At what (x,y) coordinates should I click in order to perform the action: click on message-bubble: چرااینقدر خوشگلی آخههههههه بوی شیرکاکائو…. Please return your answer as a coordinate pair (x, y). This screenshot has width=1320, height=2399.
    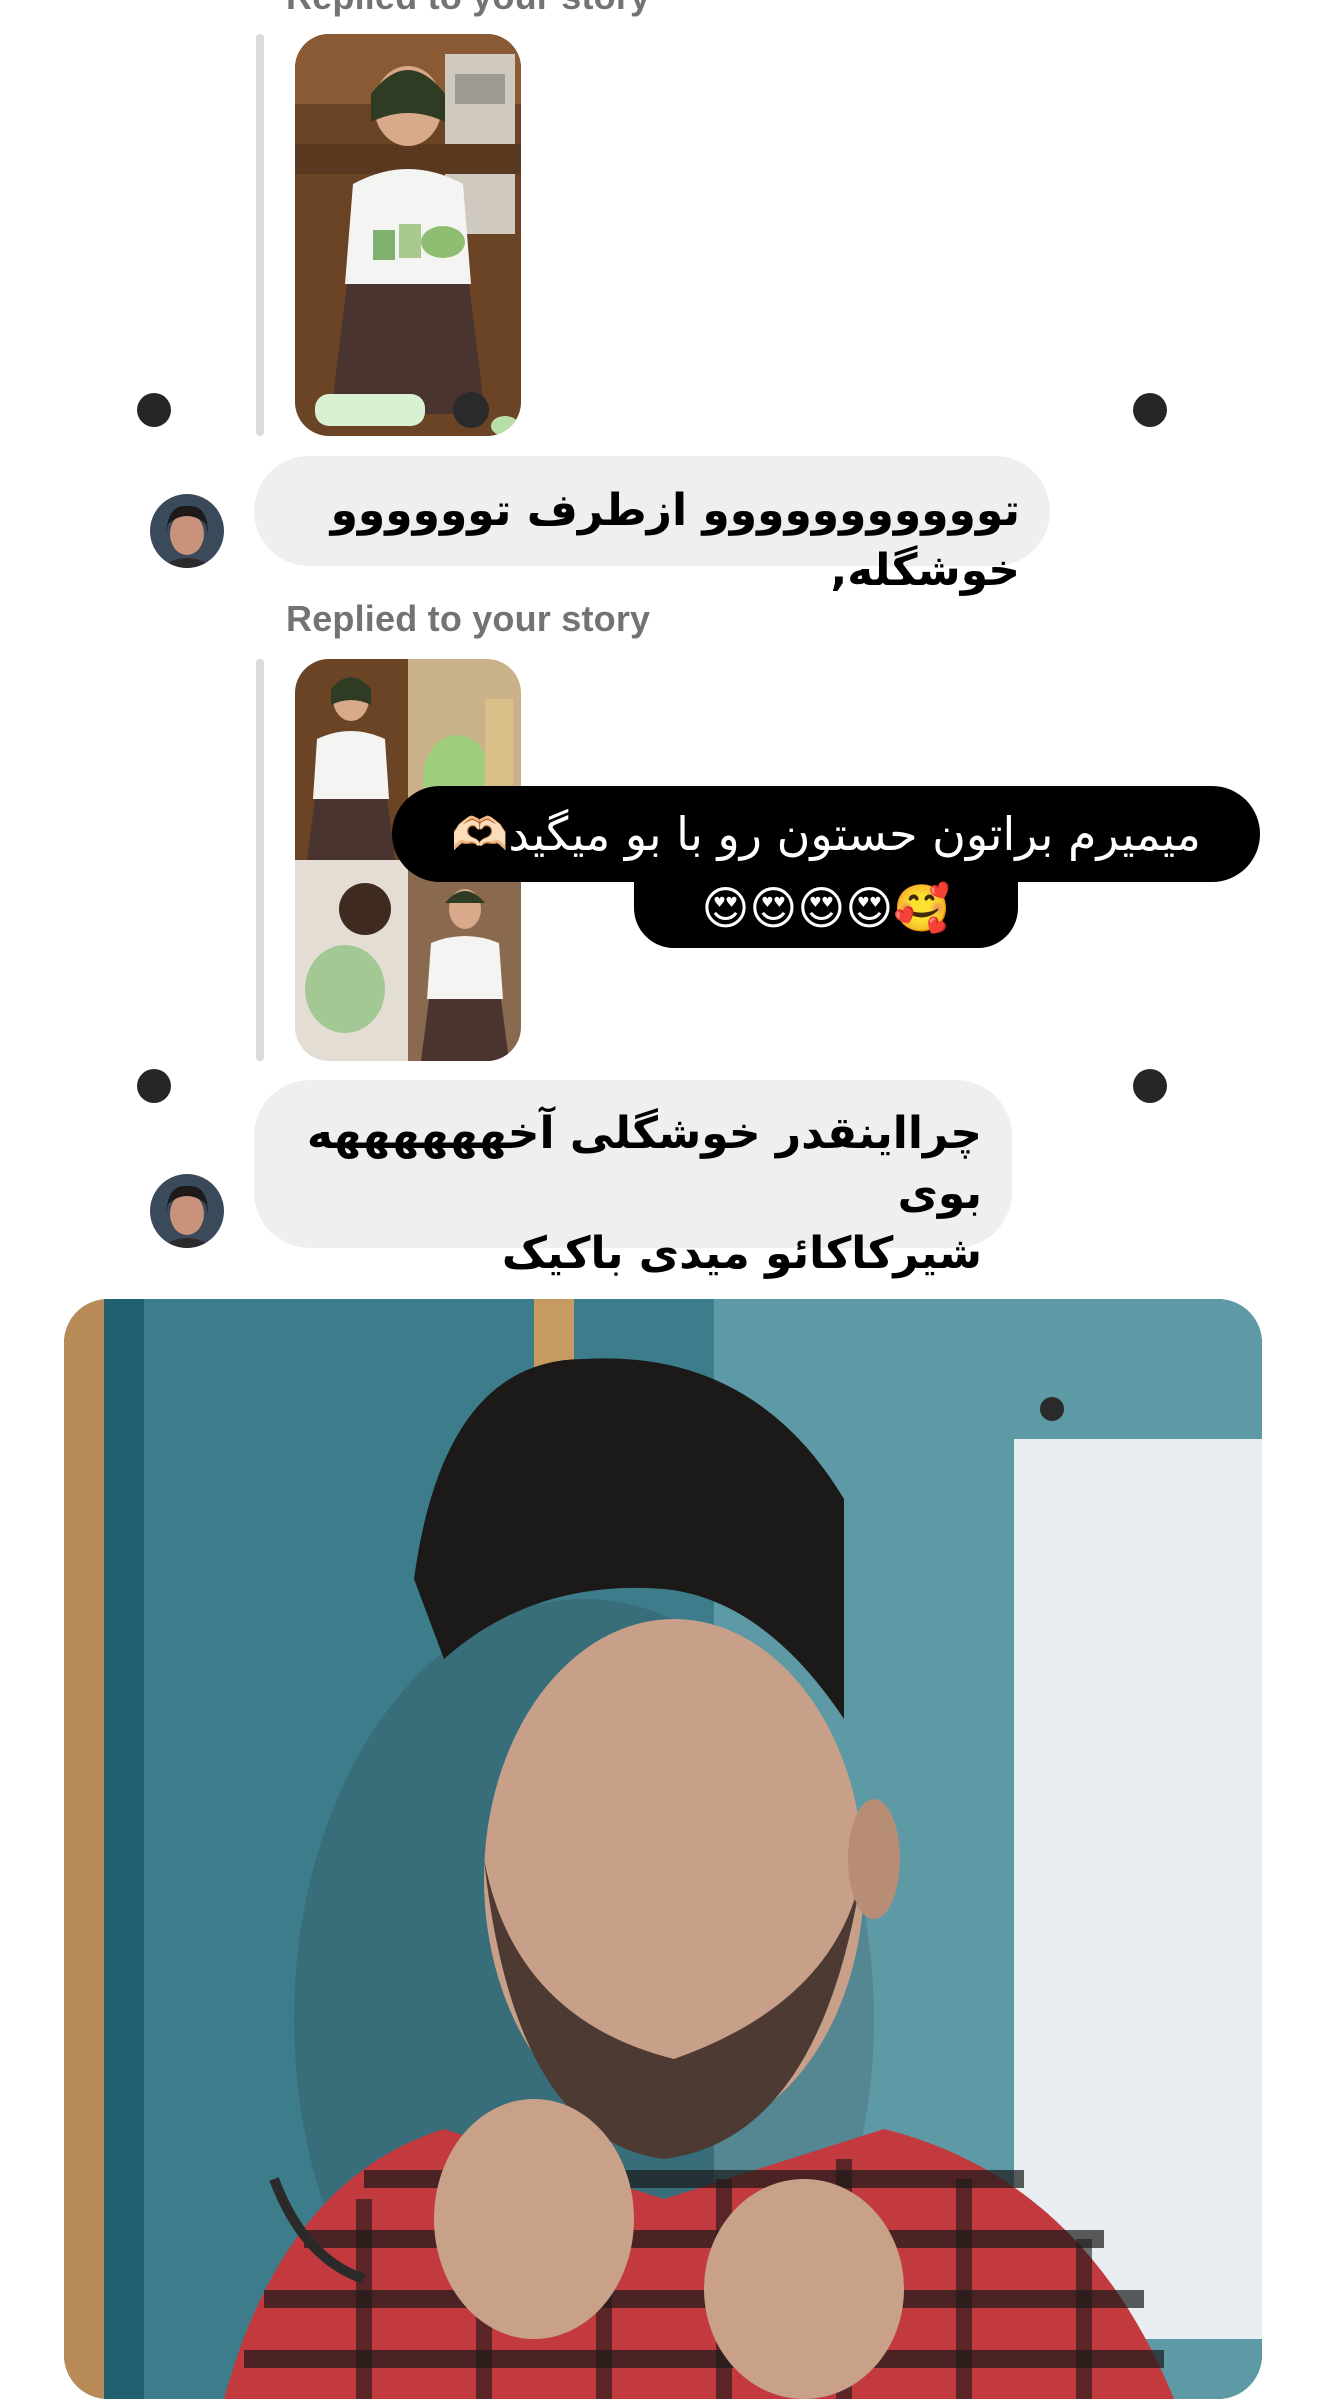
    Looking at the image, I should click on (633, 1179).